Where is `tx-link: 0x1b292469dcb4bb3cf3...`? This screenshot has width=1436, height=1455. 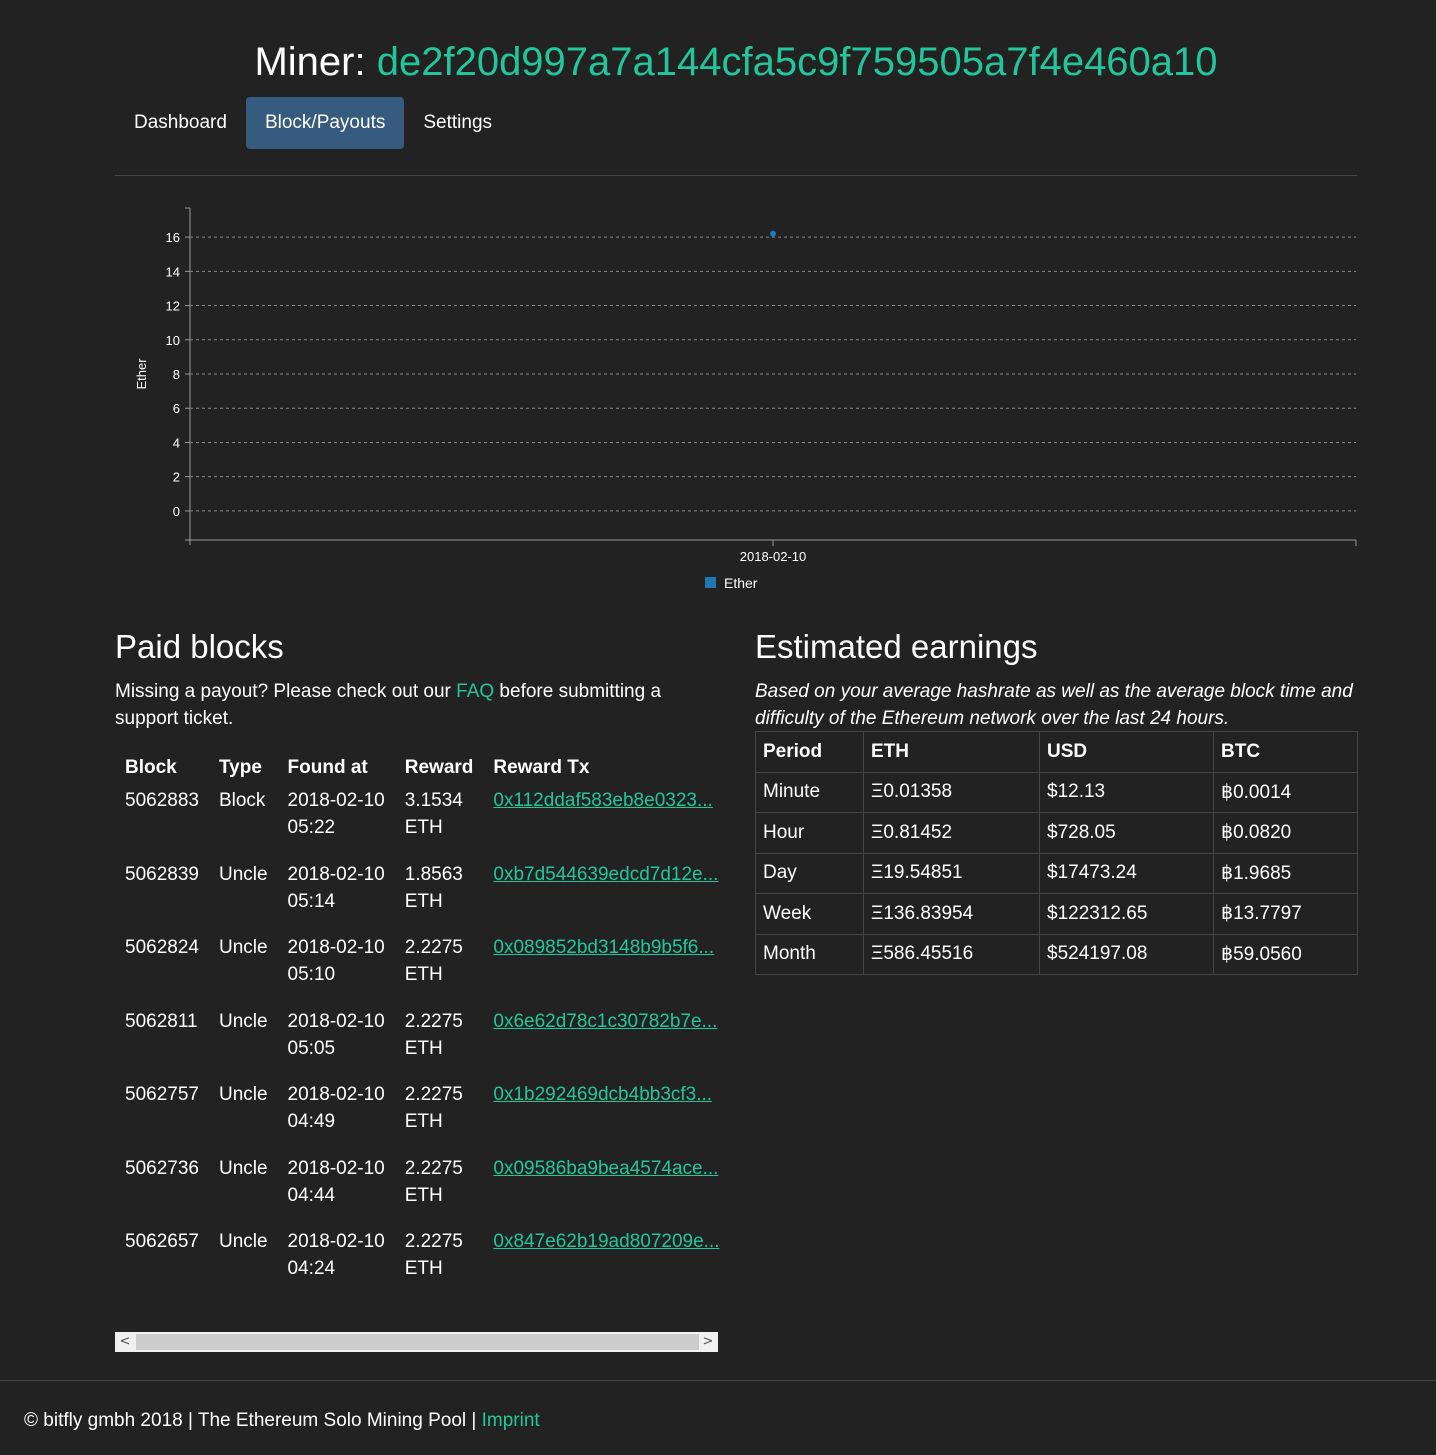
tx-link: 0x1b292469dcb4bb3cf3... is located at coordinates (602, 1094).